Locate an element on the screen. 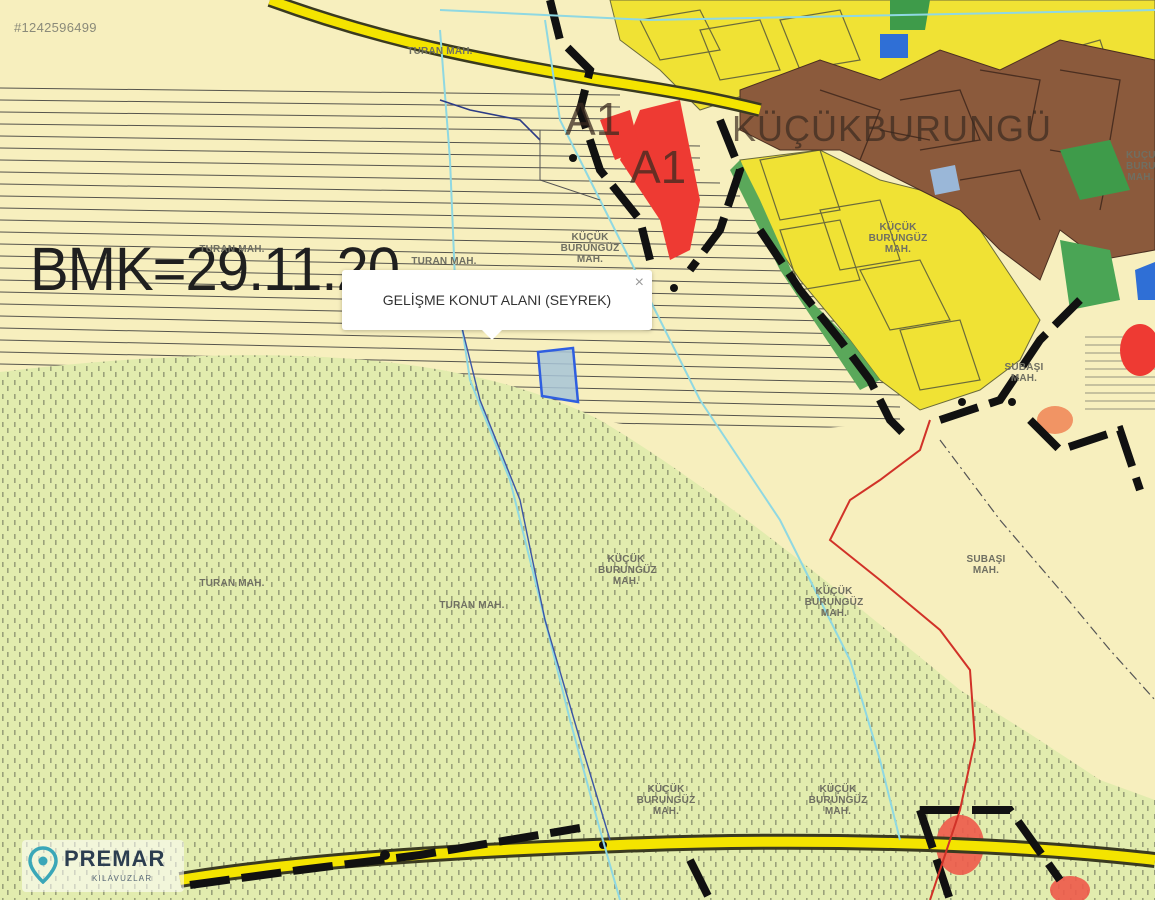  logo-name: PREMAR is located at coordinates (115, 858).